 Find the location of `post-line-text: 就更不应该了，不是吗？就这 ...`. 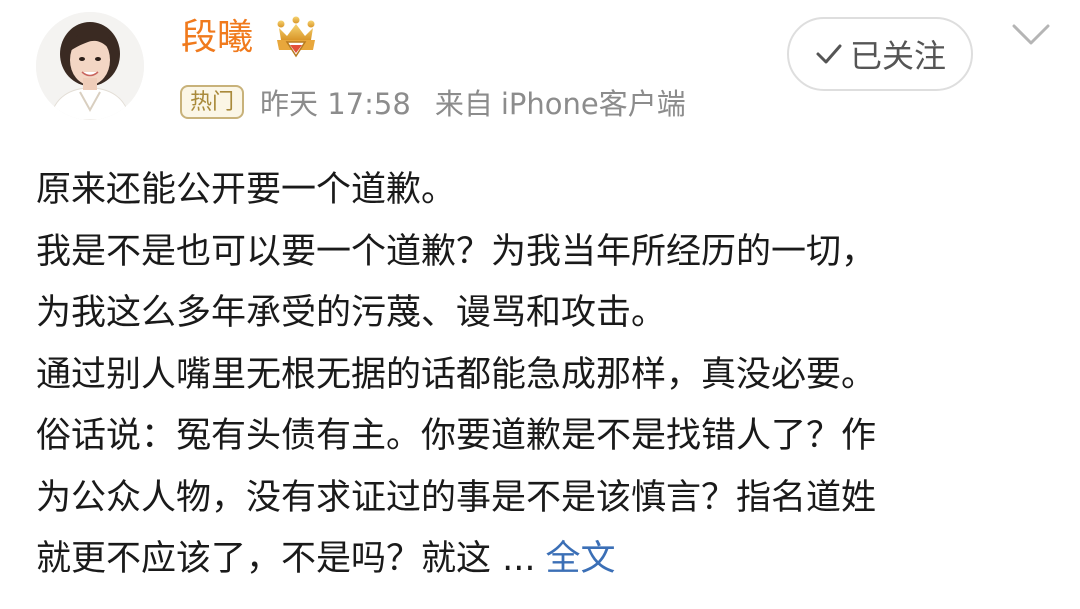

post-line-text: 就更不应该了，不是吗？就这 ... is located at coordinates (286, 559).